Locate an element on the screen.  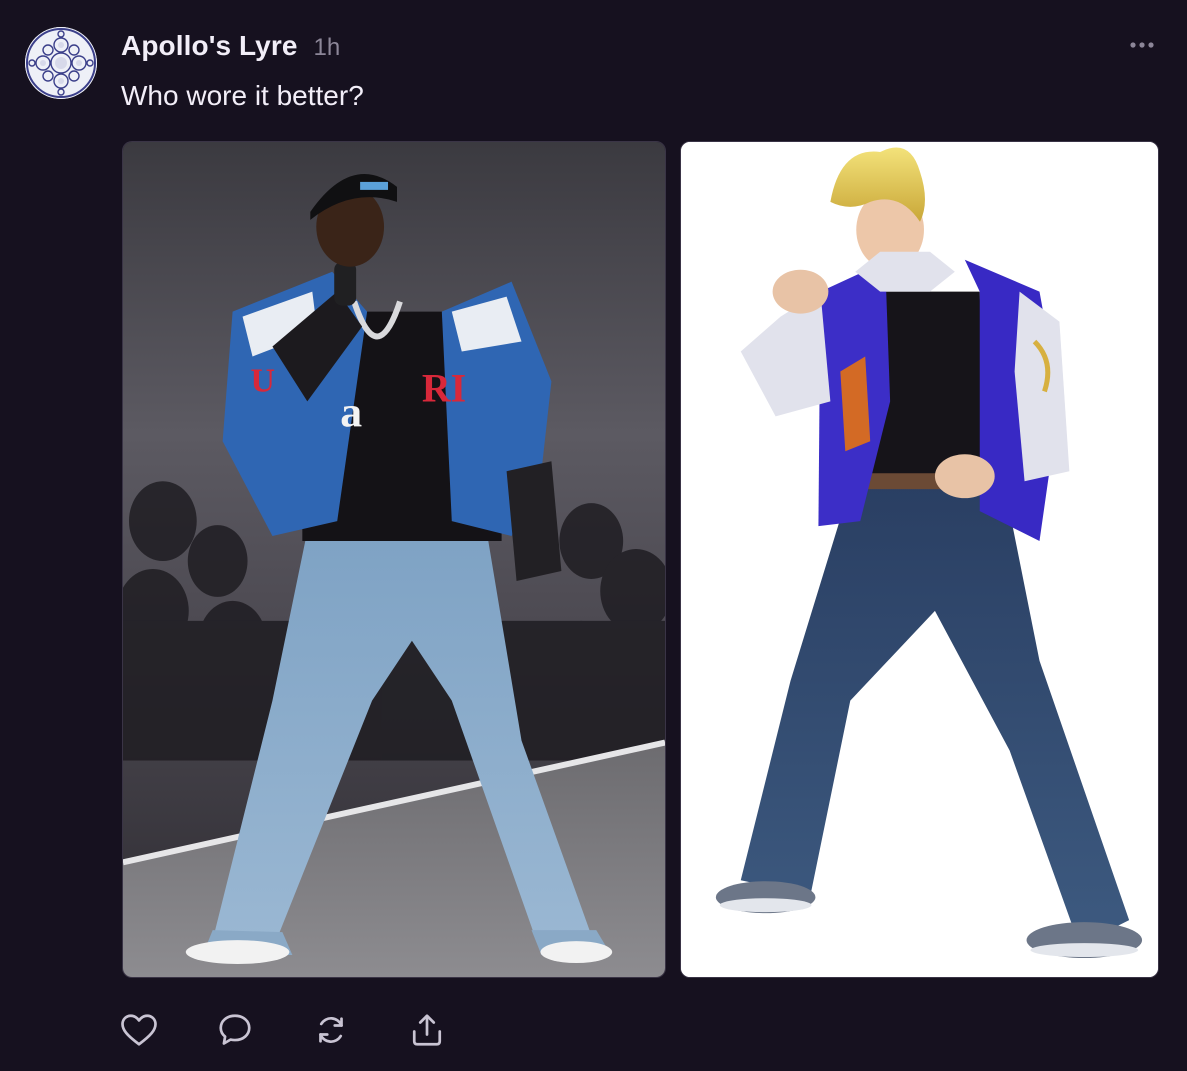
repost-button is located at coordinates (331, 1030).